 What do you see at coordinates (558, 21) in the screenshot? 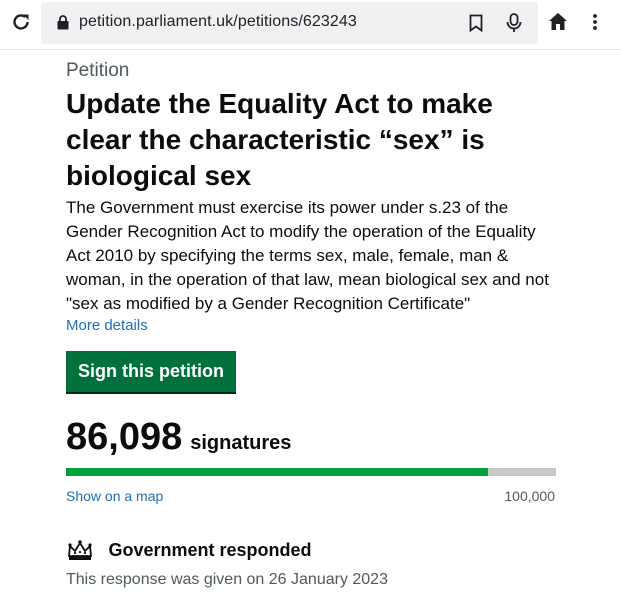
I see `home-icon` at bounding box center [558, 21].